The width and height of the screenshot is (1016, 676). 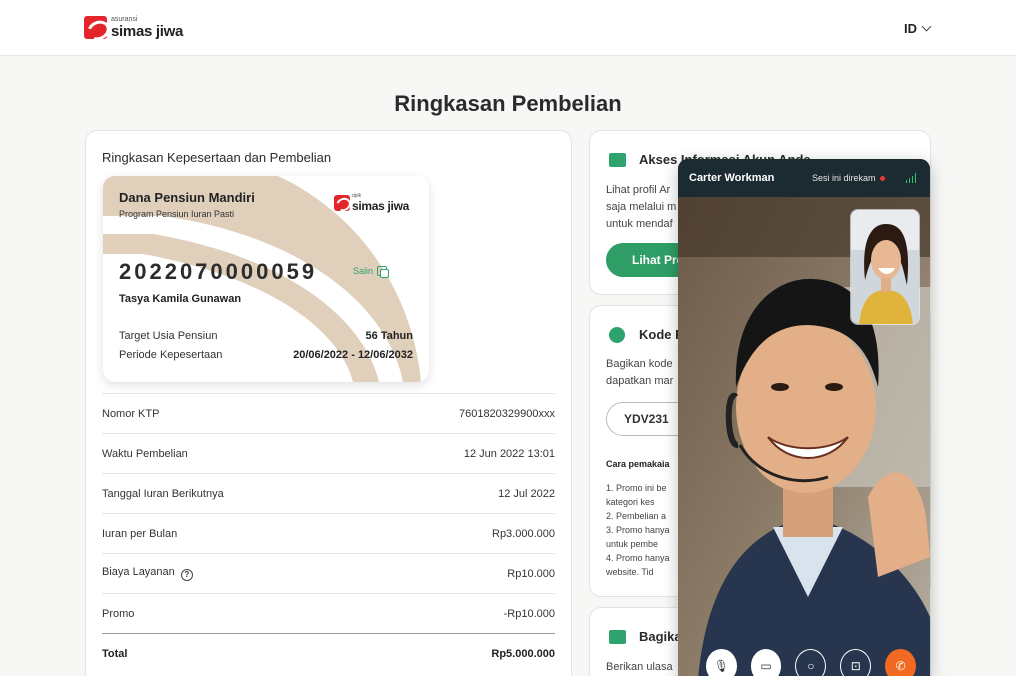 I want to click on table-row: Promo -Rp10.000, so click(x=328, y=613).